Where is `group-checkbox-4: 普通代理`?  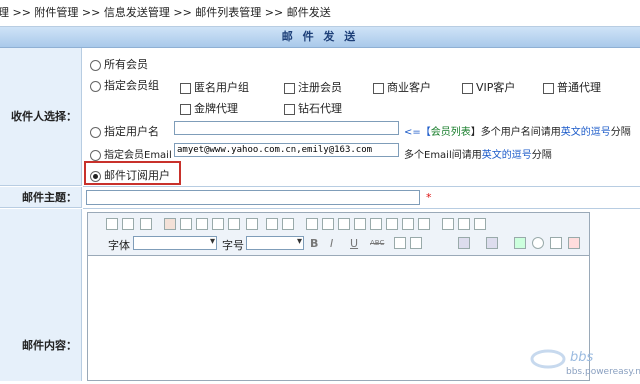 group-checkbox-4: 普通代理 is located at coordinates (572, 87).